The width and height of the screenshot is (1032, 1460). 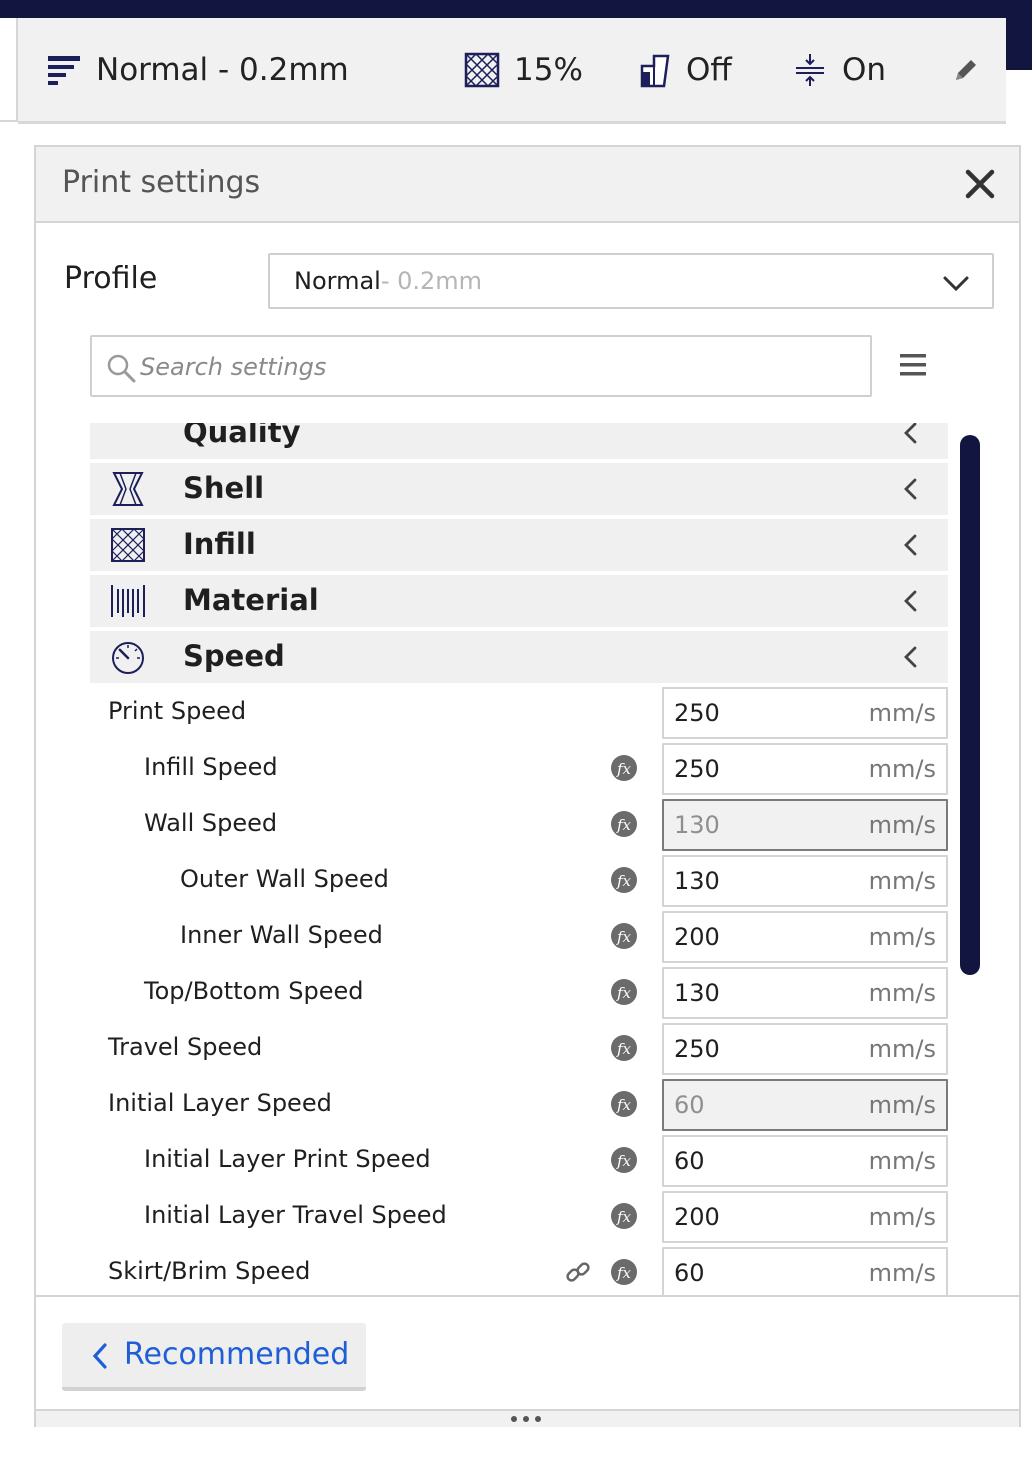 I want to click on search-settings, so click(x=481, y=366).